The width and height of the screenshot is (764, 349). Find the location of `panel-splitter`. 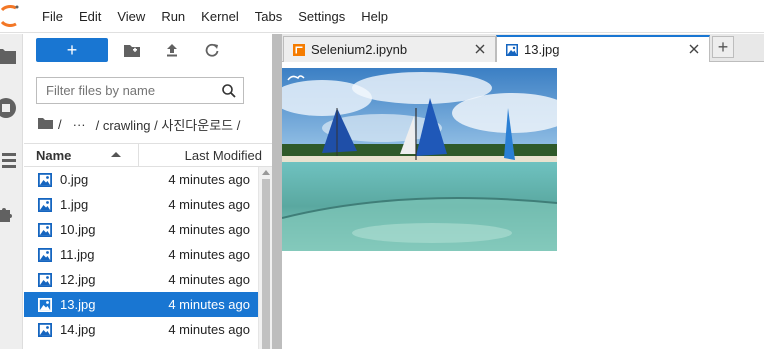

panel-splitter is located at coordinates (277, 191).